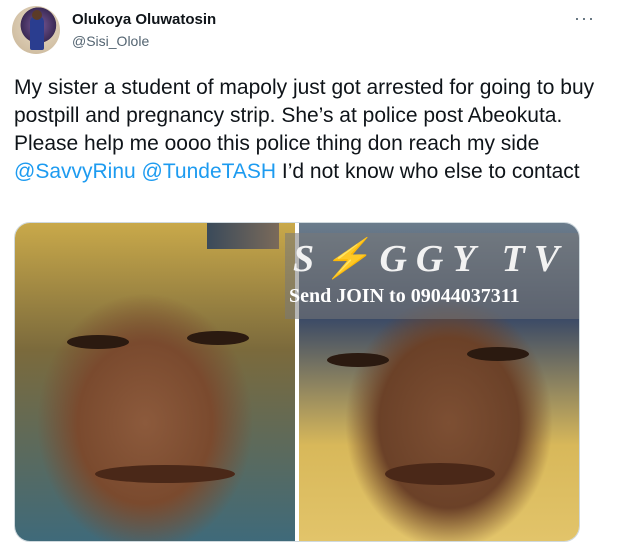  Describe the element at coordinates (209, 171) in the screenshot. I see `mention-link: @TundeTASH` at that location.